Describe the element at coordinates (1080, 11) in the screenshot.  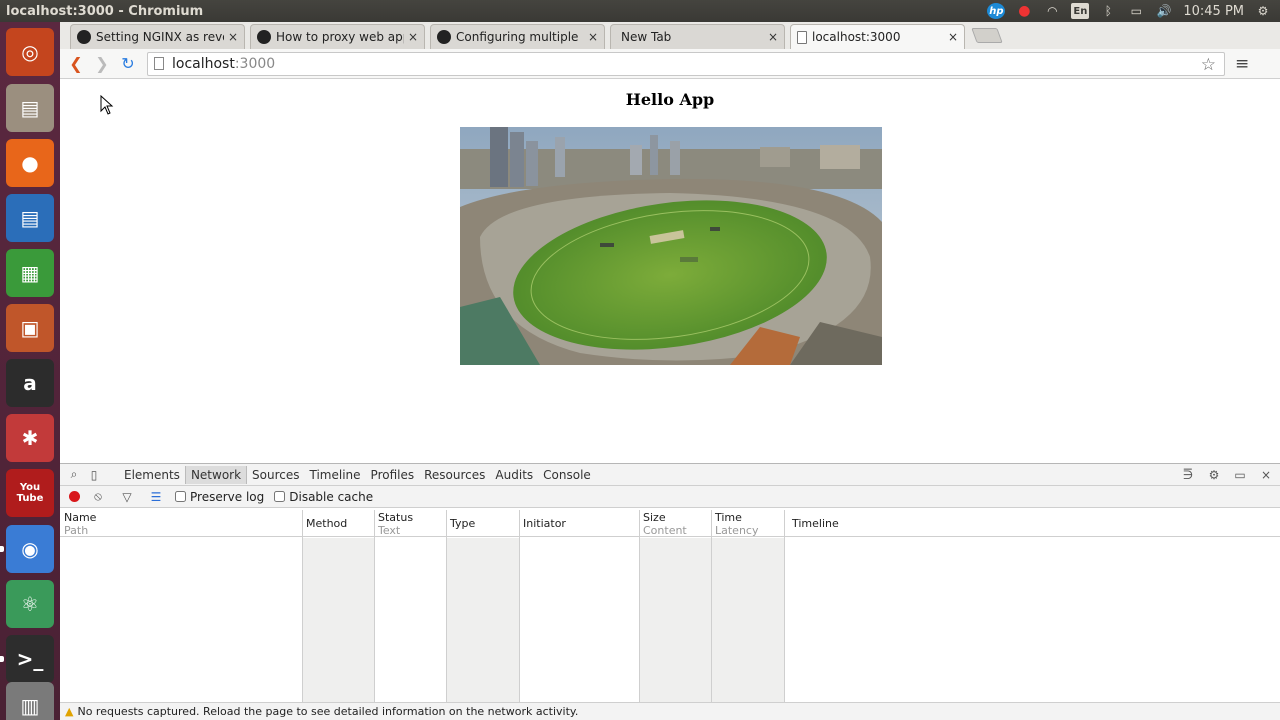
I see `keyboard-layout-indicator: En` at that location.